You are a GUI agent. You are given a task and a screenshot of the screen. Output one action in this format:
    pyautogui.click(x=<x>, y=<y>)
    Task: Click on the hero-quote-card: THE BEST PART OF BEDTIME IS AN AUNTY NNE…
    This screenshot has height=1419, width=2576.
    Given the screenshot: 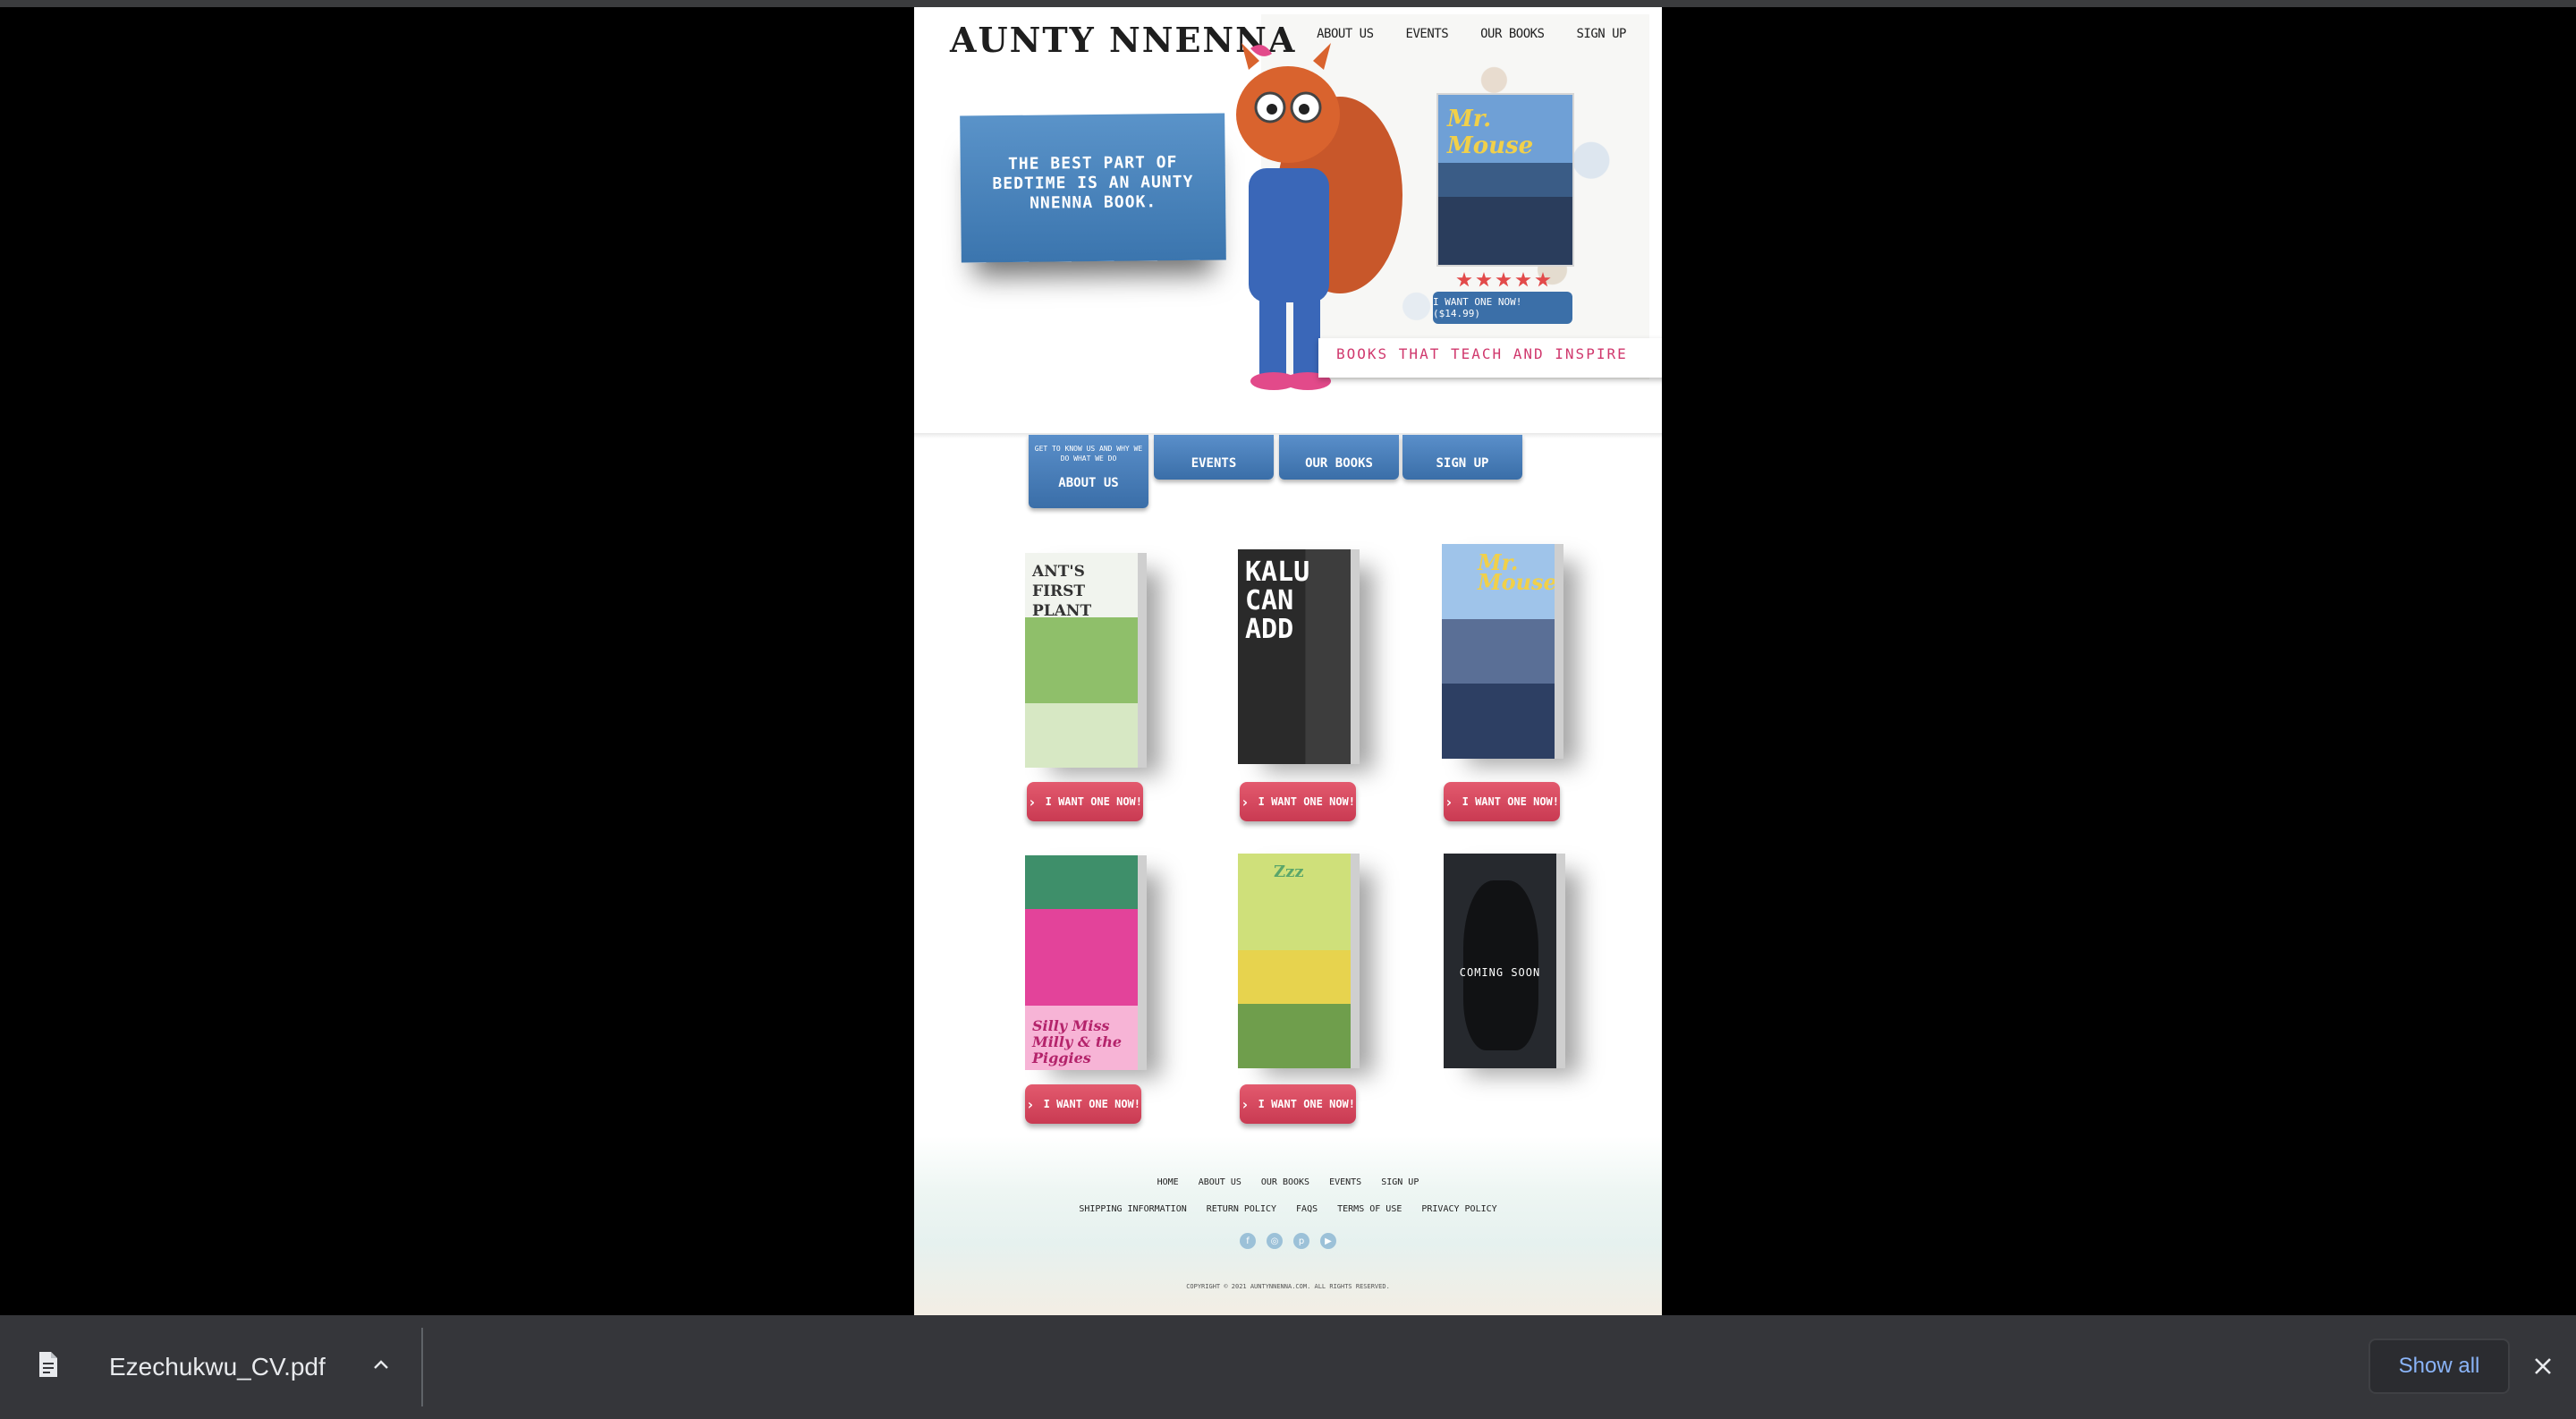 What is the action you would take?
    pyautogui.click(x=1093, y=188)
    